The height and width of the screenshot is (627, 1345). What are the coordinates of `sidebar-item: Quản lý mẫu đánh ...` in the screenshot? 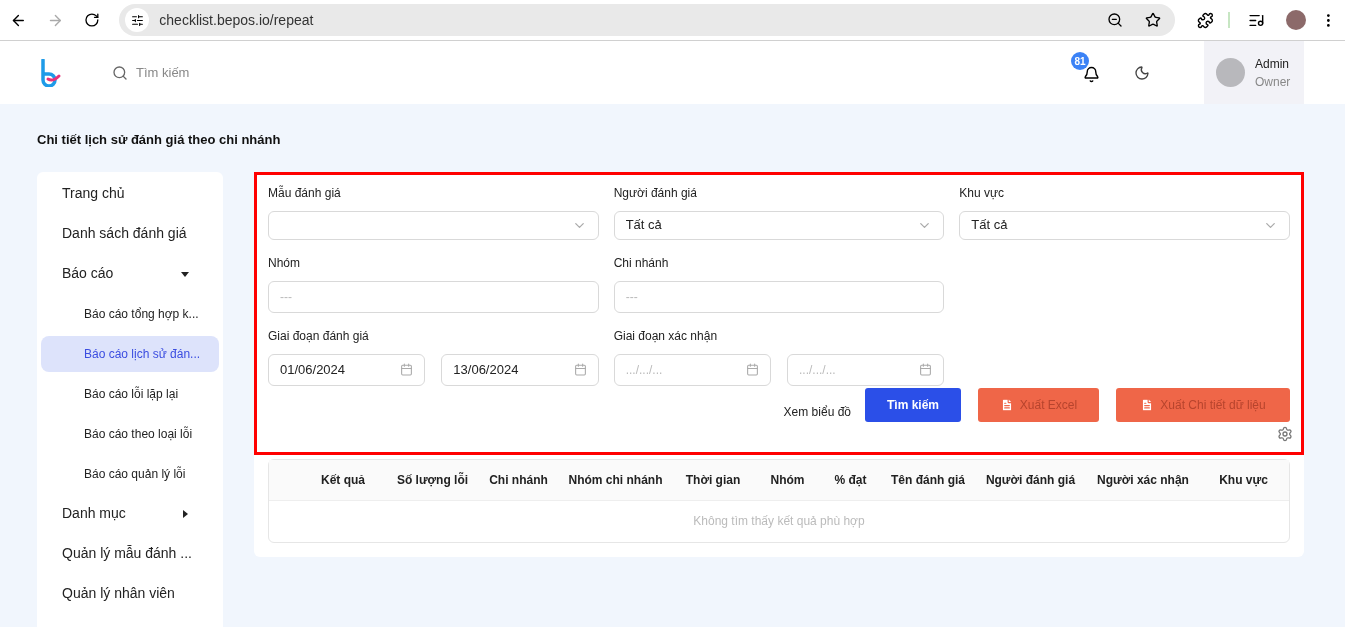 It's located at (130, 553).